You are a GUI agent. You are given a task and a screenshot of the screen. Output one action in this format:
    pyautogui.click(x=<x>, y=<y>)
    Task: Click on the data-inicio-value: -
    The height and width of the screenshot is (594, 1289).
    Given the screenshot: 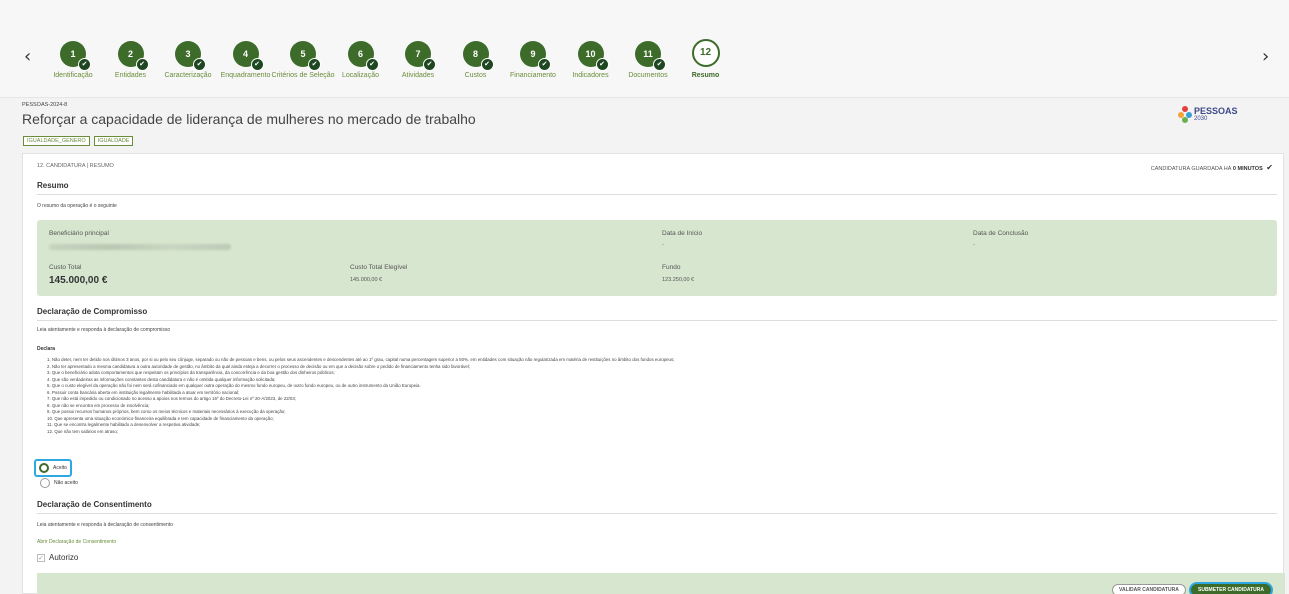 What is the action you would take?
    pyautogui.click(x=663, y=245)
    